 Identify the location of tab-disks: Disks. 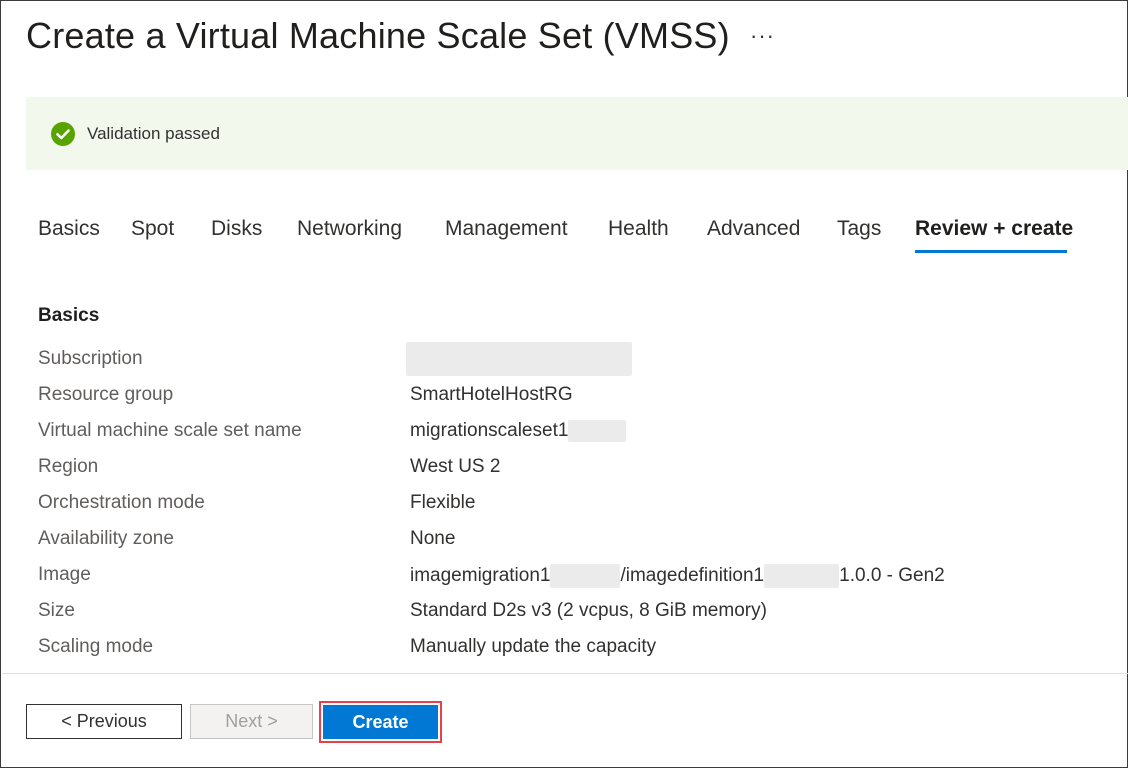
(236, 229).